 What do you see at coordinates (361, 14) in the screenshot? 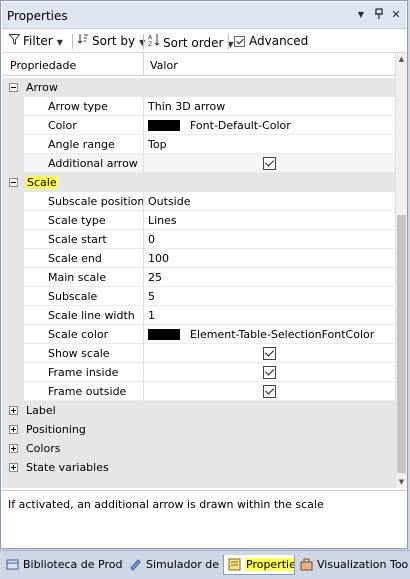
I see `dropdown-icon: ▼` at bounding box center [361, 14].